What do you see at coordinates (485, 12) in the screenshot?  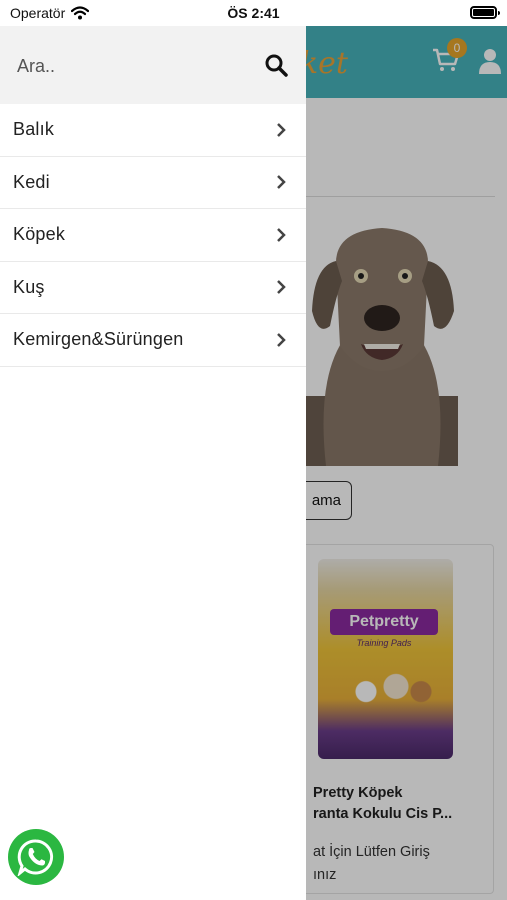 I see `battery-icon` at bounding box center [485, 12].